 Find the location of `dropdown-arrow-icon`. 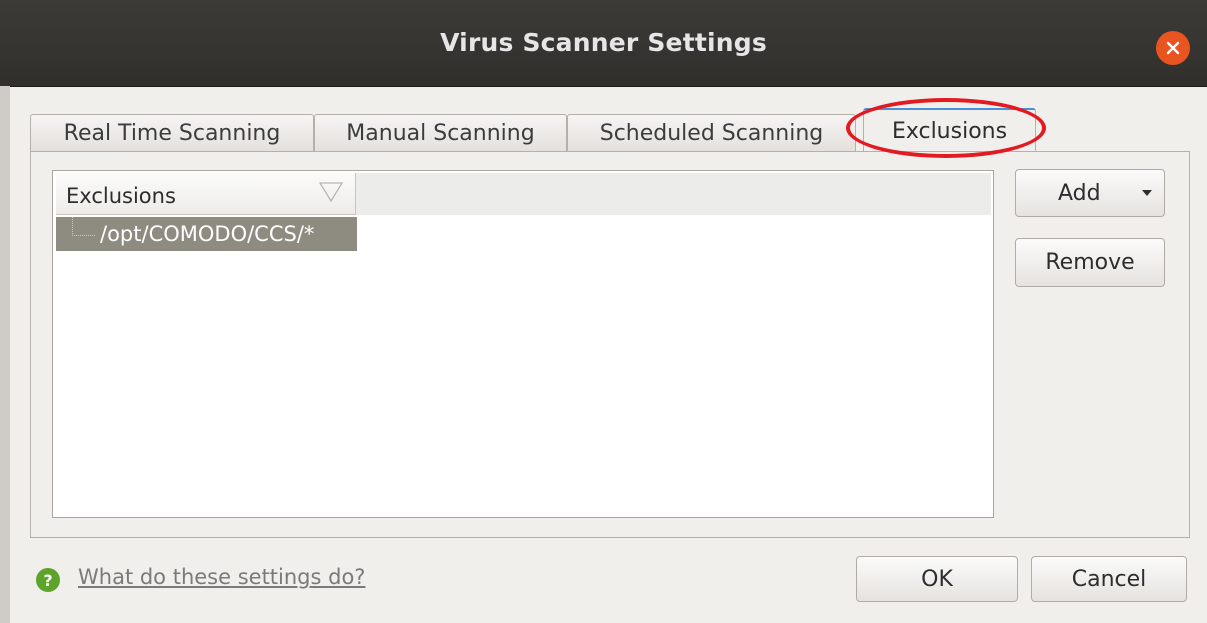

dropdown-arrow-icon is located at coordinates (1147, 193).